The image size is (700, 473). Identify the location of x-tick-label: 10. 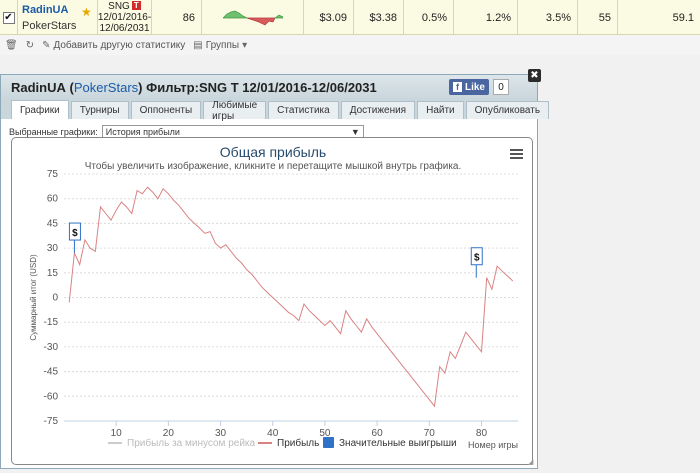
(117, 433).